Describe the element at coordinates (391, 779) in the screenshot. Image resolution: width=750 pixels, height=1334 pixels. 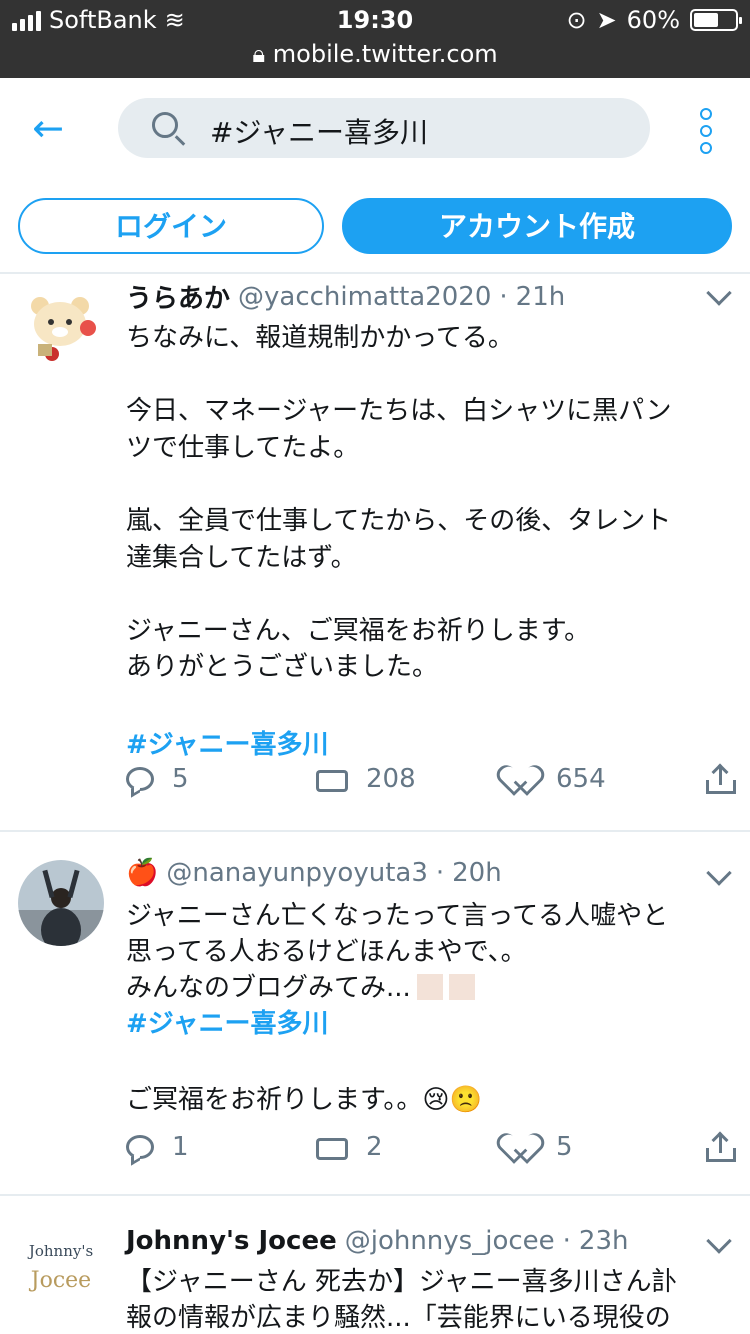
I see `retweet-count: 208` at that location.